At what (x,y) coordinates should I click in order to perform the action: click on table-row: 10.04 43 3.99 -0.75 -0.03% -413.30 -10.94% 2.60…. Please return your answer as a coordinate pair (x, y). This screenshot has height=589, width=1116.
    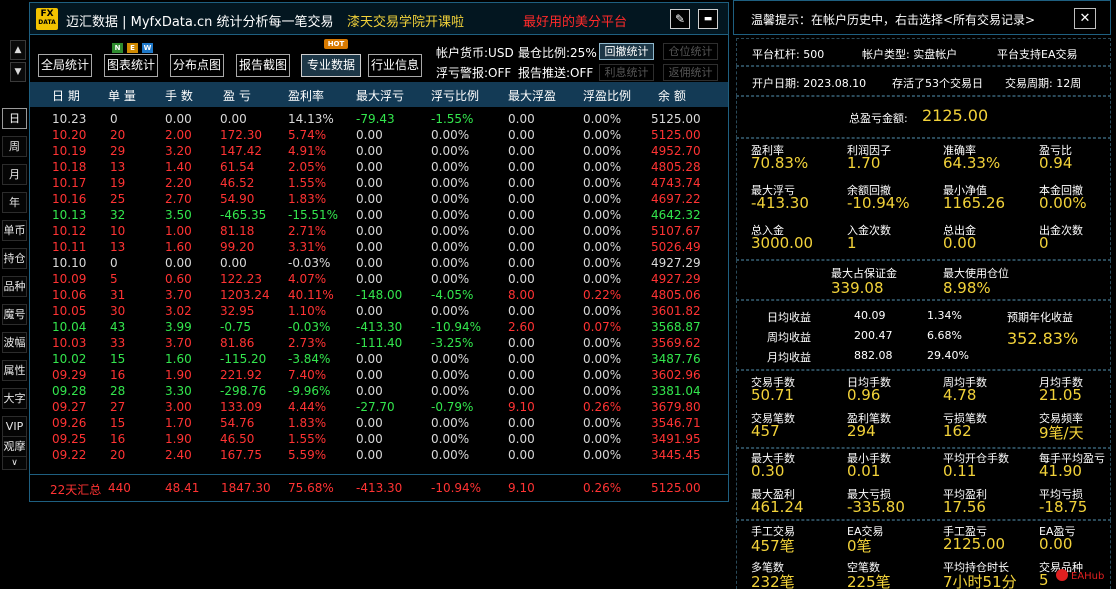
    Looking at the image, I should click on (379, 327).